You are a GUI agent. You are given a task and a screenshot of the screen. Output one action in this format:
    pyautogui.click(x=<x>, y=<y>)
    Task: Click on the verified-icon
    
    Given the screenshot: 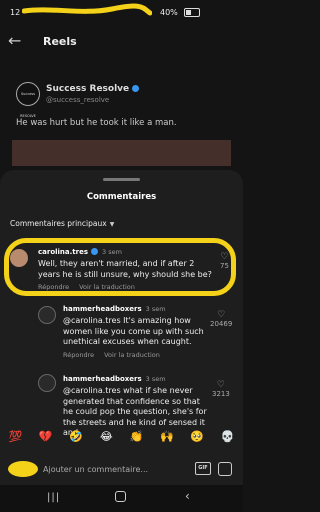 What is the action you would take?
    pyautogui.click(x=136, y=88)
    